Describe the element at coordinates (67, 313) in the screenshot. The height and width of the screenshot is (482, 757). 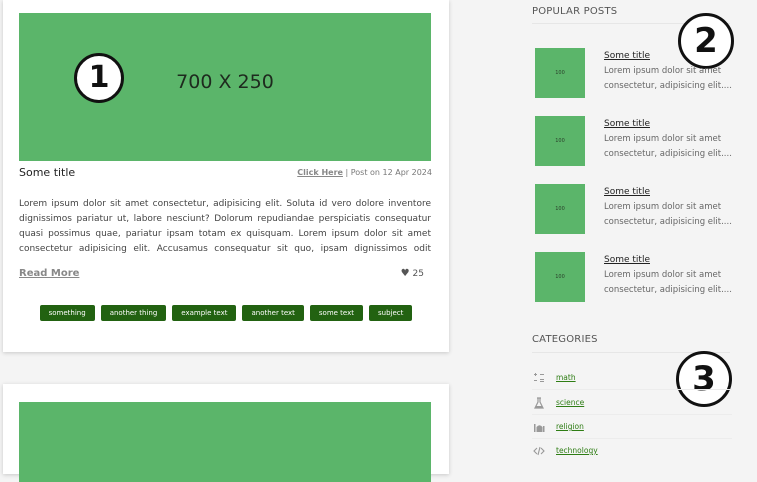
I see `tag-something: something` at that location.